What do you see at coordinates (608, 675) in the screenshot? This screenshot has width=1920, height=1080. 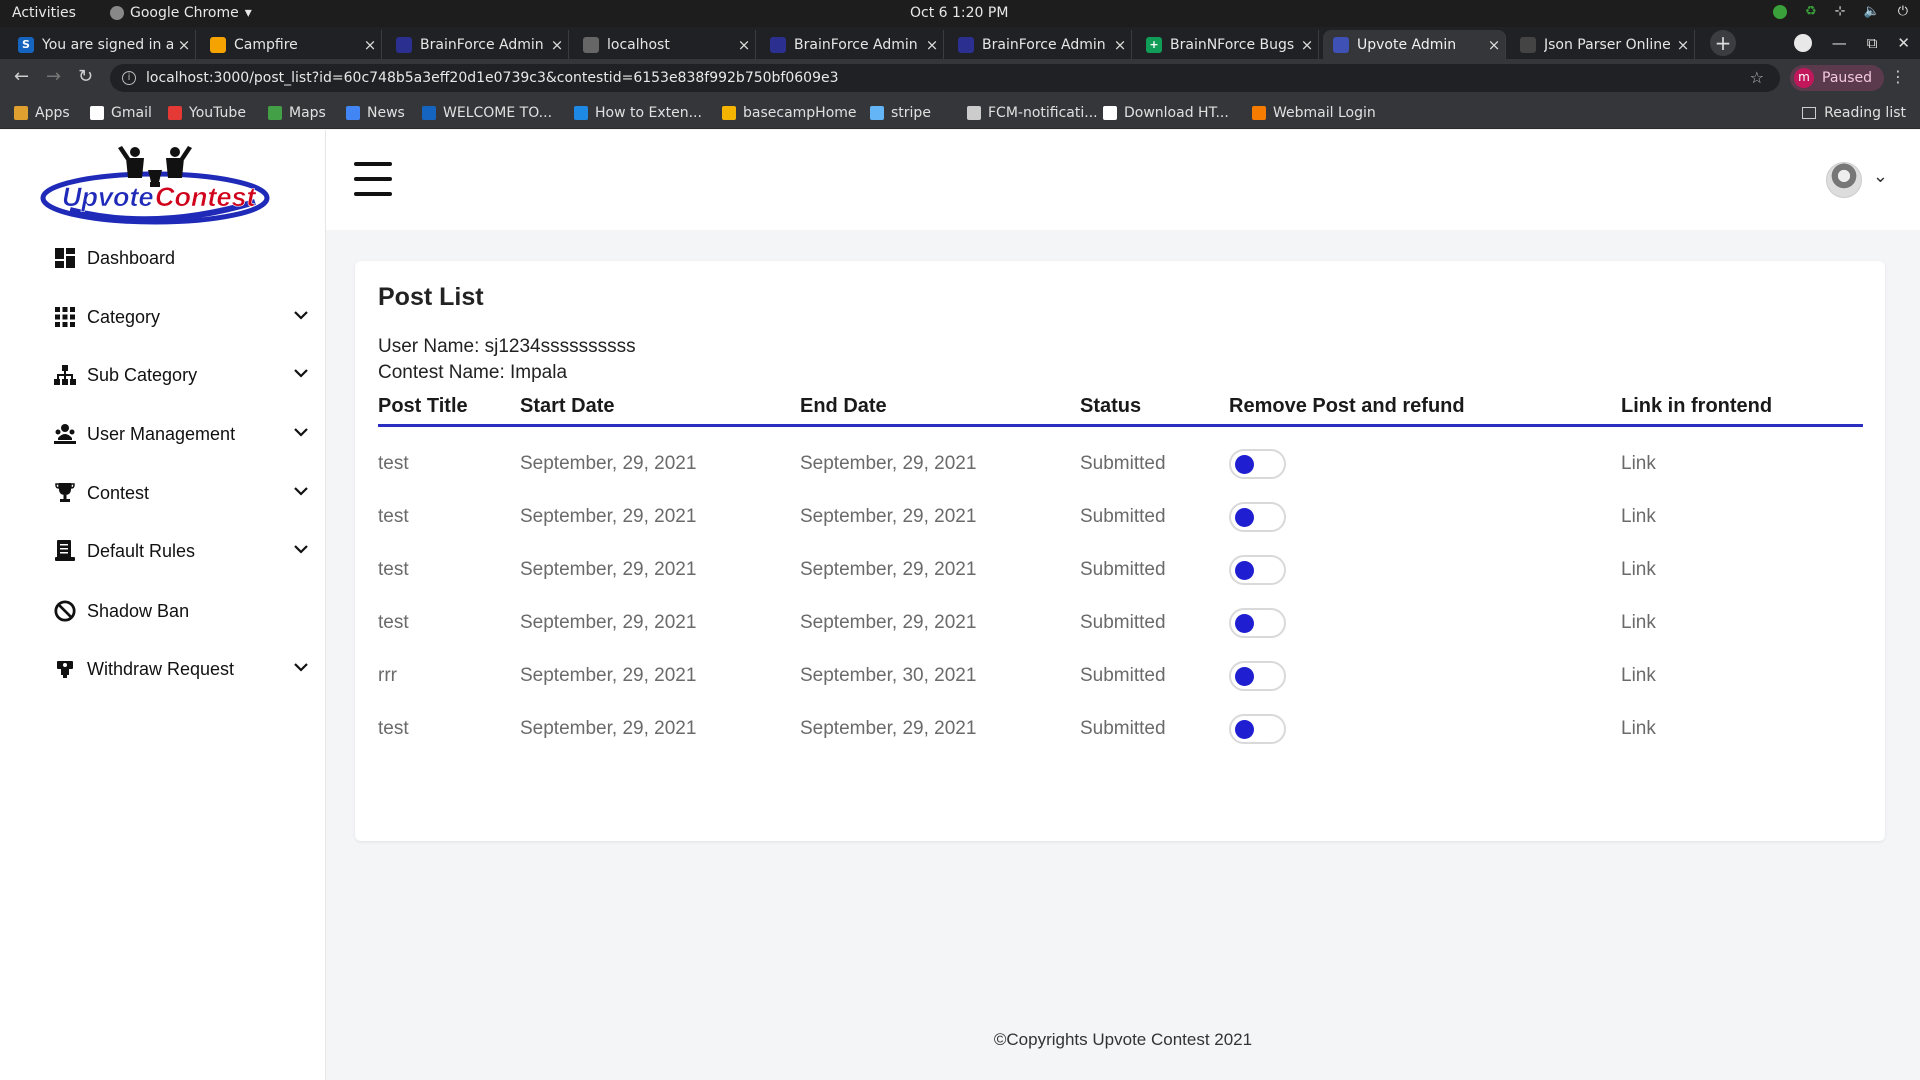 I see `start-date-cell: September, 29, 2021` at bounding box center [608, 675].